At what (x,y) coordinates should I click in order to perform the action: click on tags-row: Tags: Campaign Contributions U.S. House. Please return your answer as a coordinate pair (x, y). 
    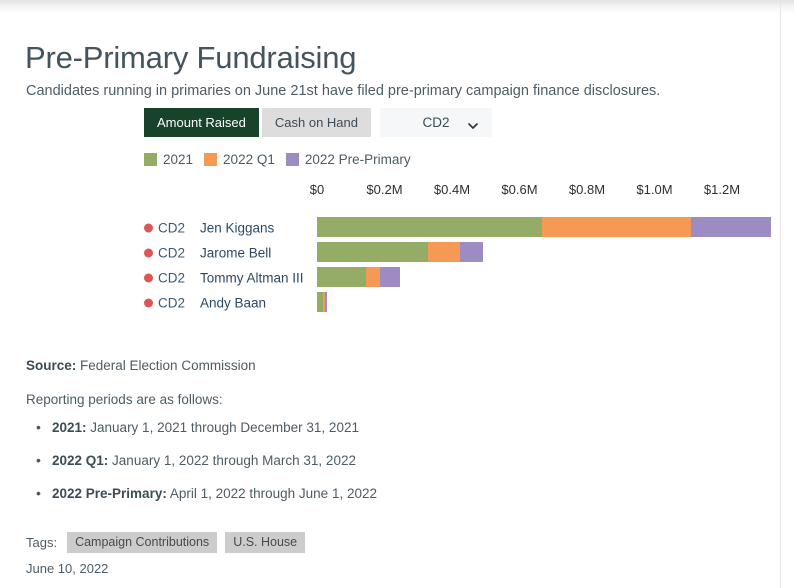
    Looking at the image, I should click on (169, 542).